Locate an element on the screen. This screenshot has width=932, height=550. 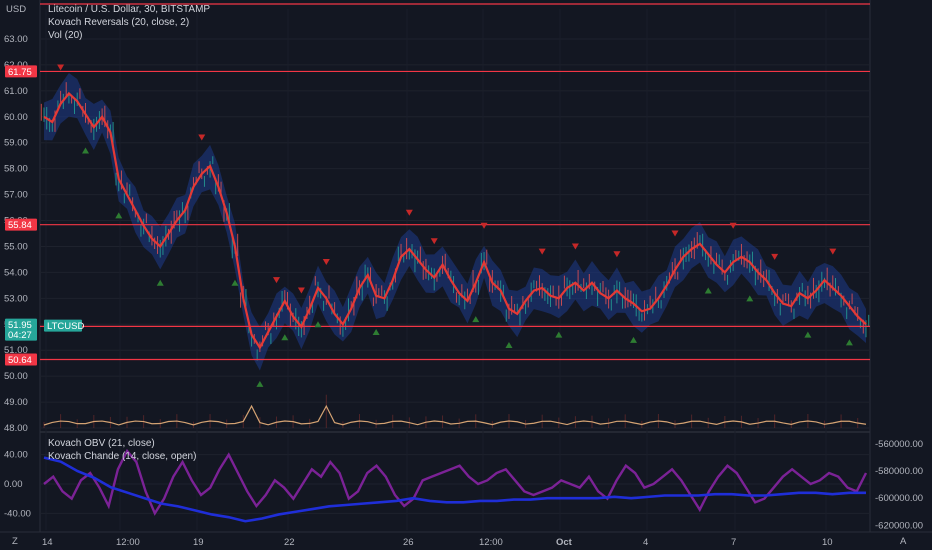
current-price-countdown: 04:27 is located at coordinates (20, 335).